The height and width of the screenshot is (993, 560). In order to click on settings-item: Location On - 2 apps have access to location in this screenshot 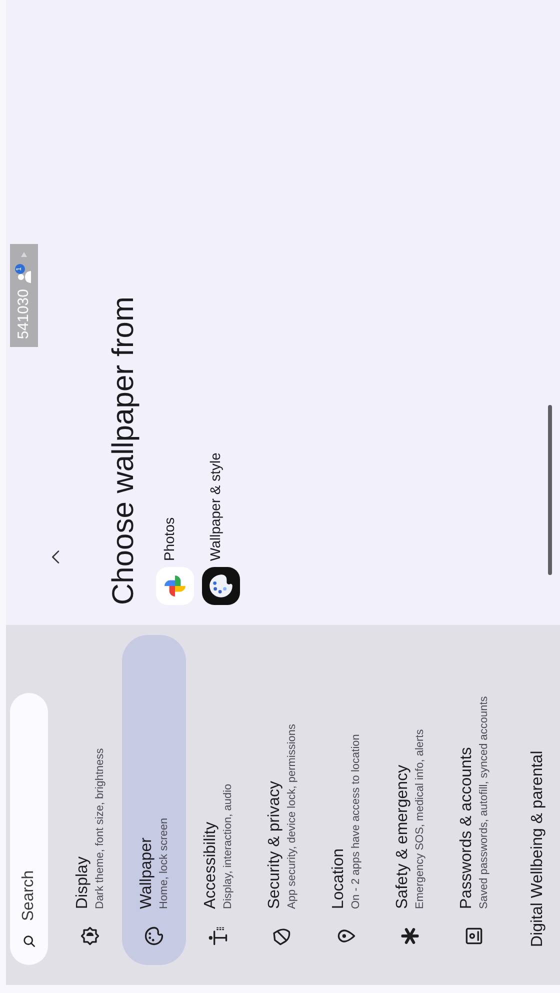, I will do `click(346, 800)`.